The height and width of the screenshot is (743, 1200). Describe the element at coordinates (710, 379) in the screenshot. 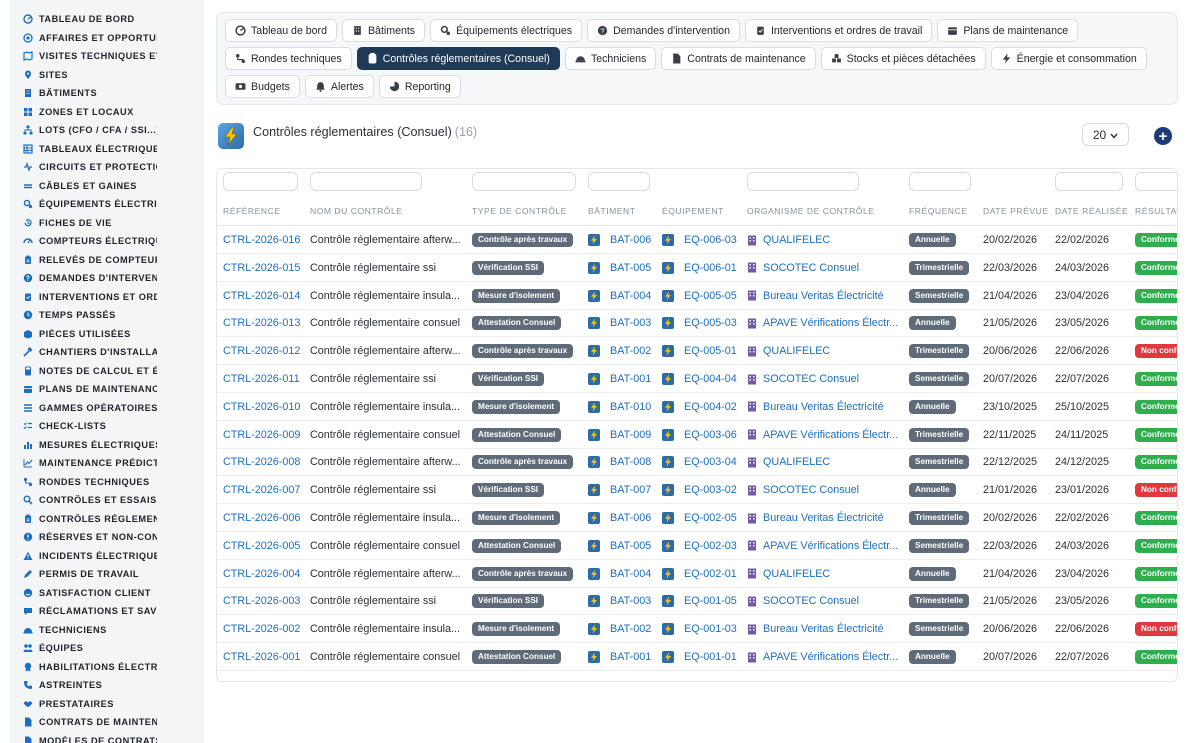

I see `equipment-link: EQ-004-04` at that location.